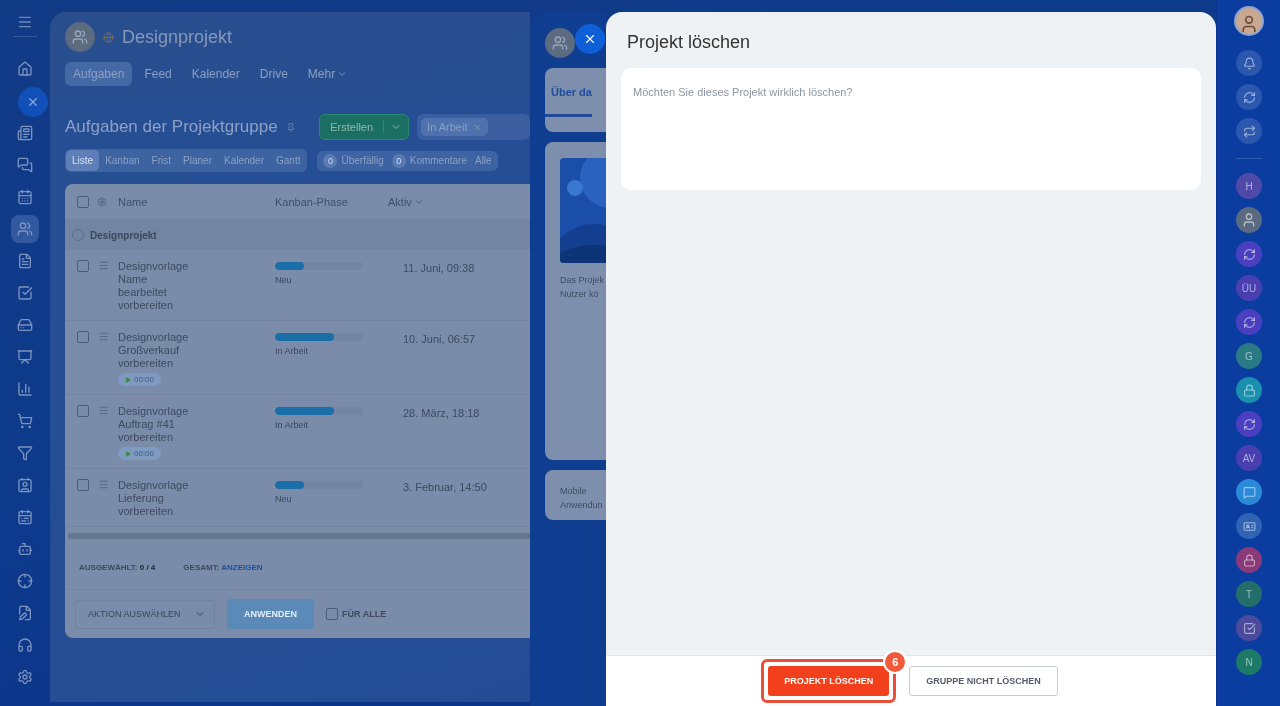 The height and width of the screenshot is (706, 1280). Describe the element at coordinates (473, 127) in the screenshot. I see `filter-field: In Arbeit` at that location.